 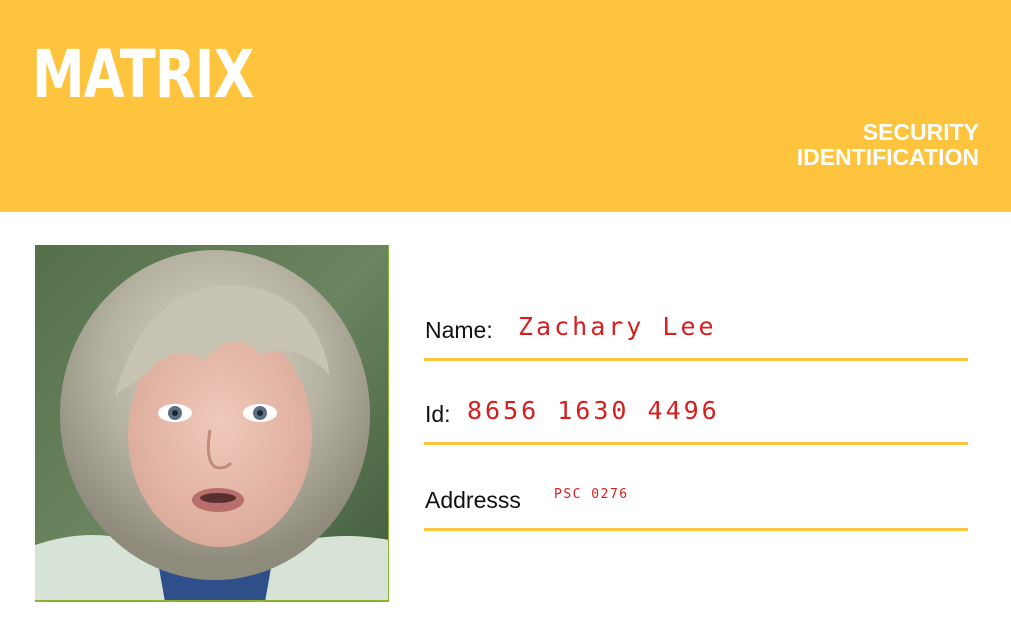 What do you see at coordinates (591, 494) in the screenshot?
I see `address-value: PSC 0276` at bounding box center [591, 494].